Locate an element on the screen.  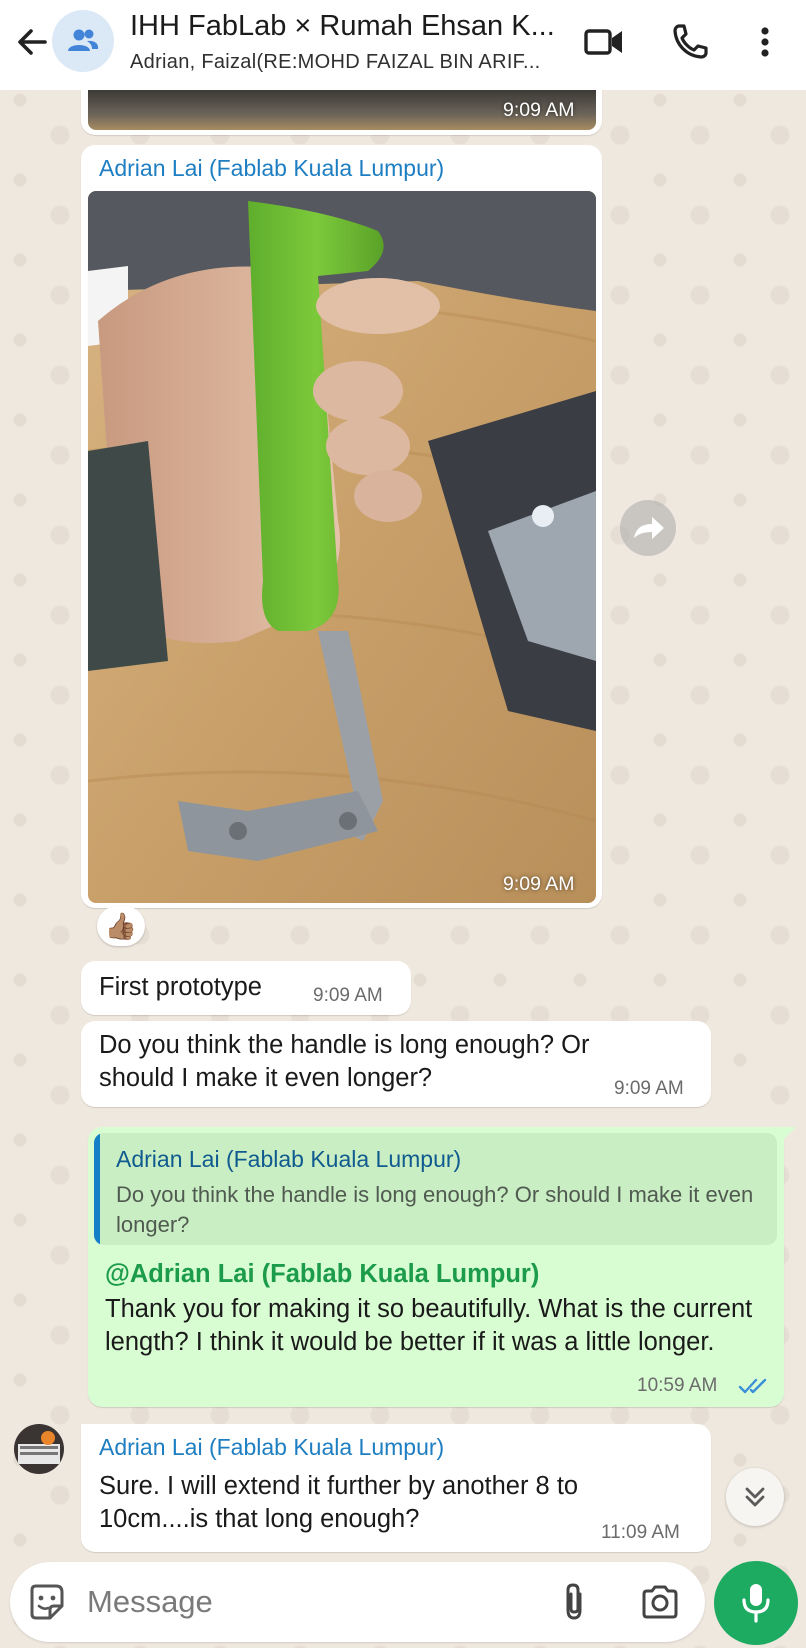
back-arrow-icon is located at coordinates (32, 42).